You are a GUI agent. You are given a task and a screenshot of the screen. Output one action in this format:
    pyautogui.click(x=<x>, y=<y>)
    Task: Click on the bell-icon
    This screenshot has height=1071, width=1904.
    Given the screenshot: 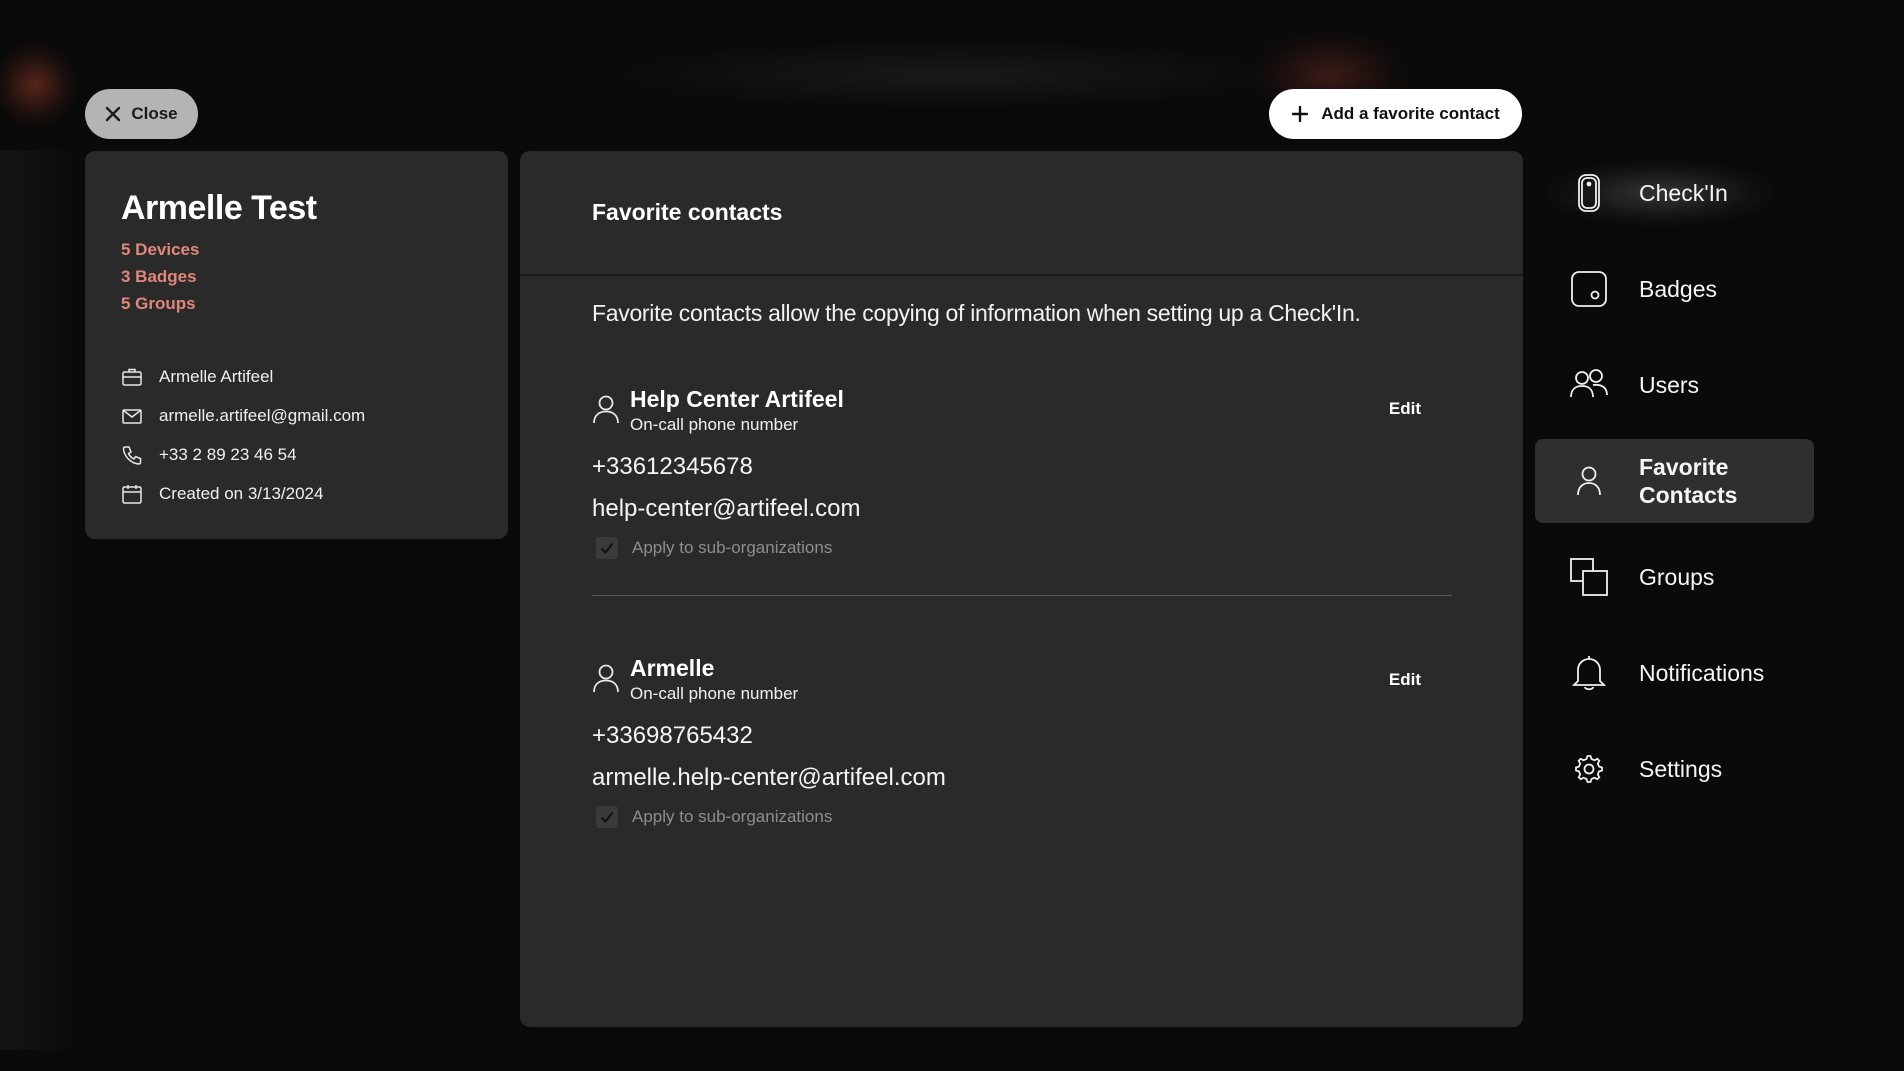 What is the action you would take?
    pyautogui.click(x=1589, y=673)
    